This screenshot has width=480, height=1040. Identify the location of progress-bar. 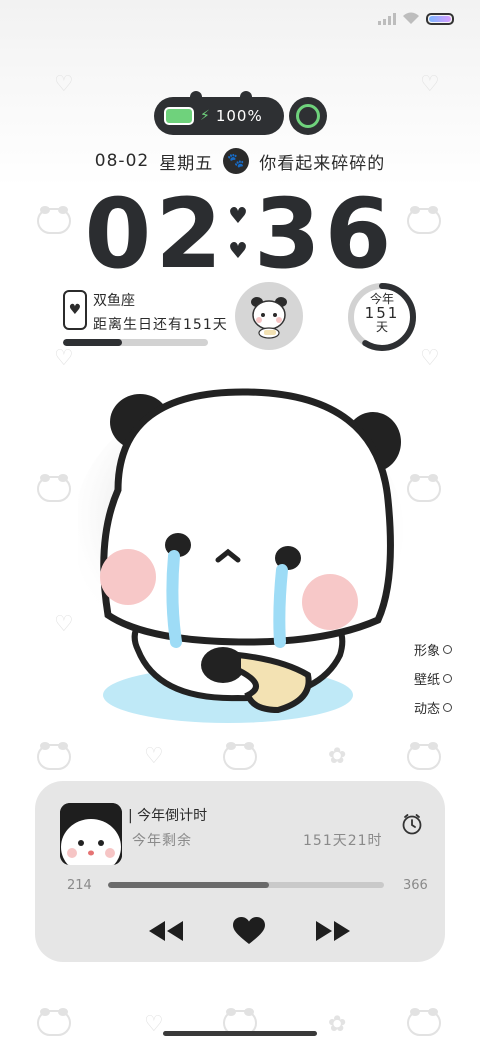
(246, 885).